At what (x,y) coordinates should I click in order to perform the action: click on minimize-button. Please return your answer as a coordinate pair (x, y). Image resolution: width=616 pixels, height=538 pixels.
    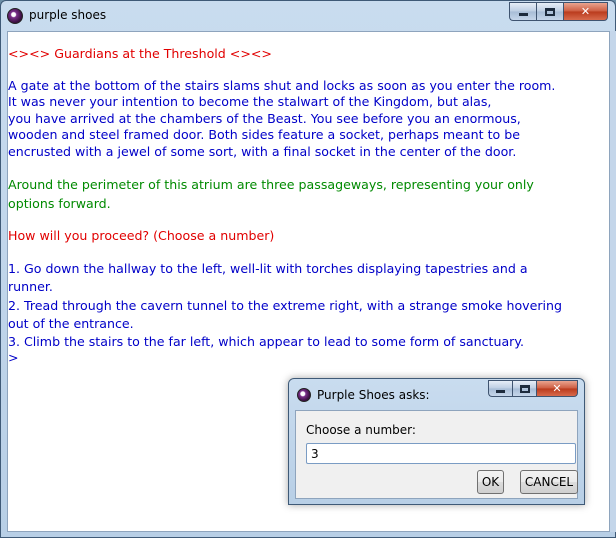
    Looking at the image, I should click on (522, 11).